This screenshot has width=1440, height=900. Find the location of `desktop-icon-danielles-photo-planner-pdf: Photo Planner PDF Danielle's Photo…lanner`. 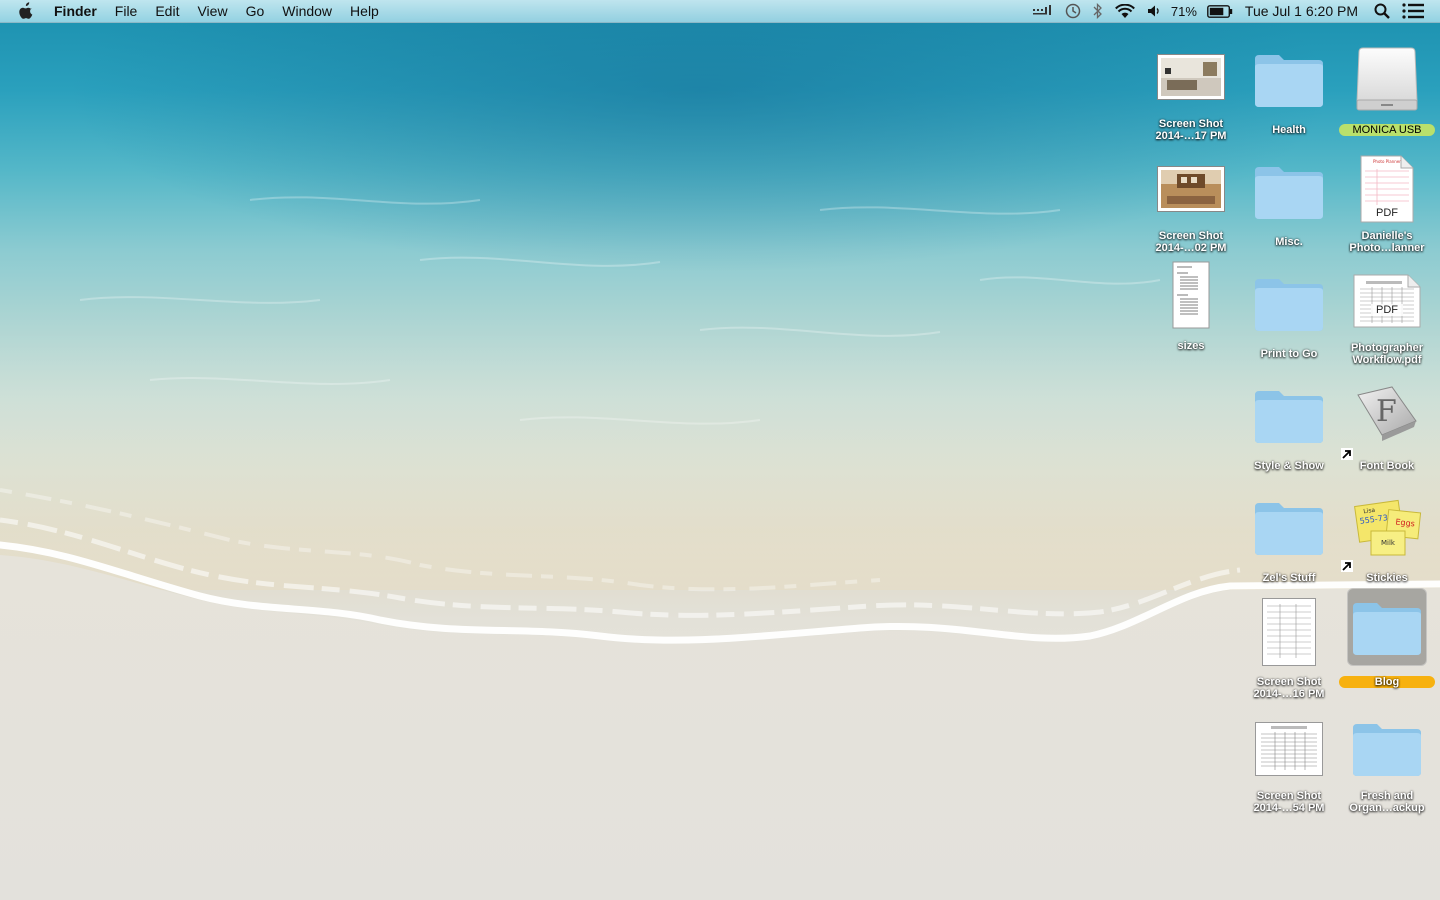

desktop-icon-danielles-photo-planner-pdf: Photo Planner PDF Danielle's Photo…lanner is located at coordinates (1387, 199).